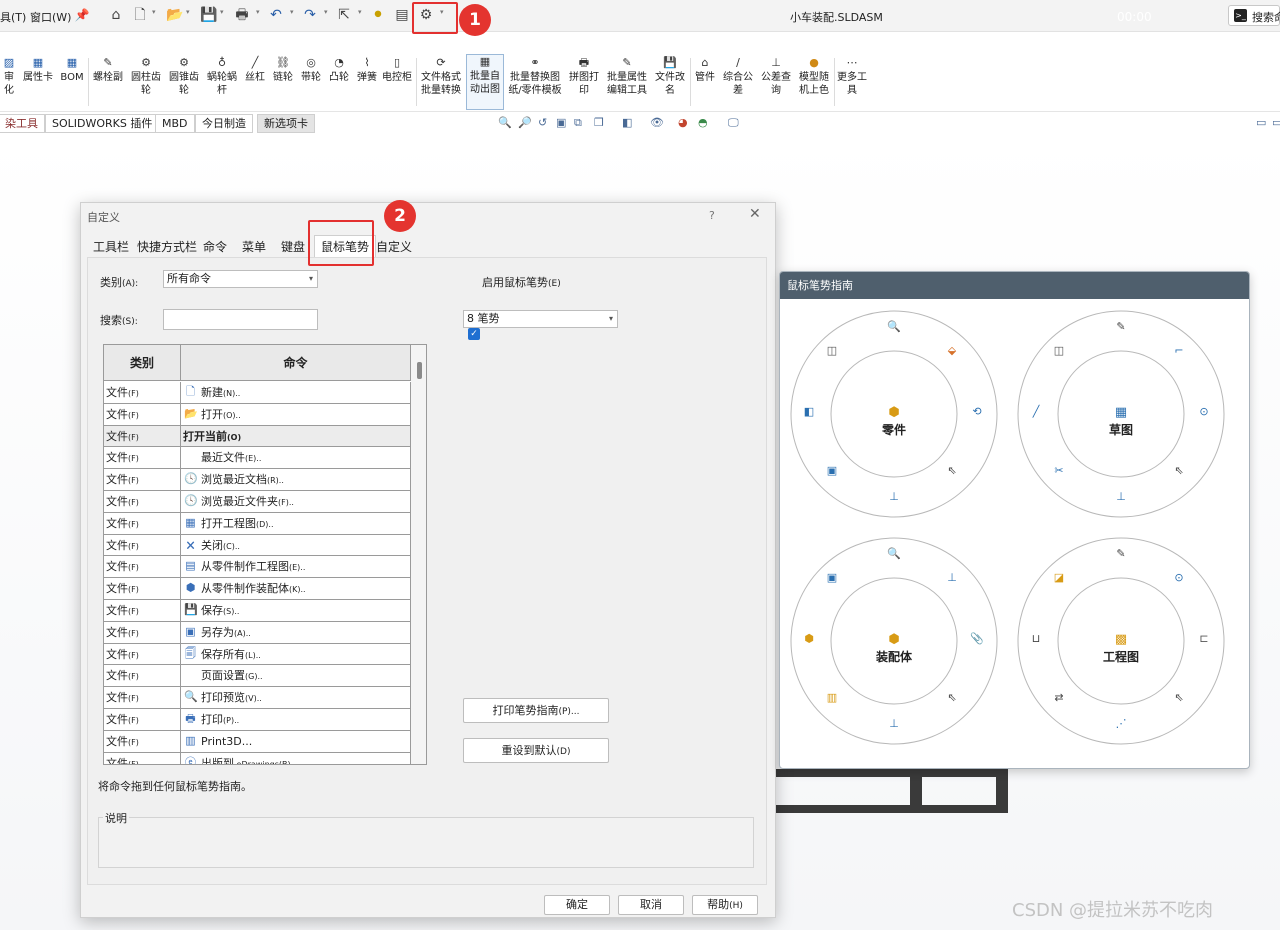 This screenshot has height=930, width=1280. Describe the element at coordinates (977, 639) in the screenshot. I see `mate-icon: 📎` at that location.